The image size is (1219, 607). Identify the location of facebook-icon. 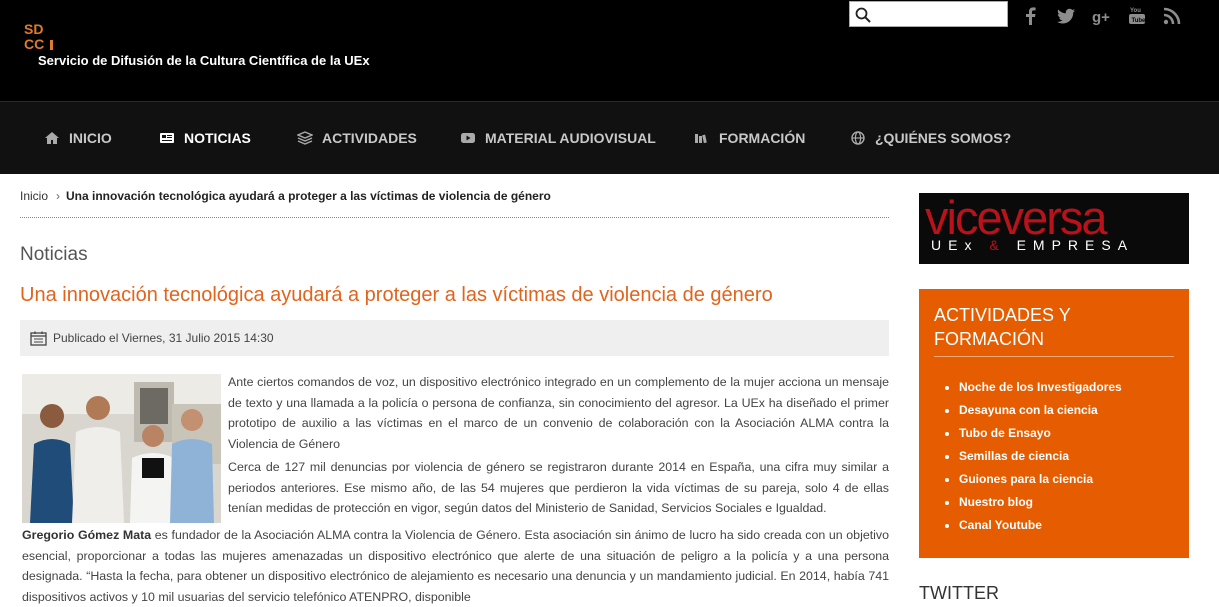
(1031, 16).